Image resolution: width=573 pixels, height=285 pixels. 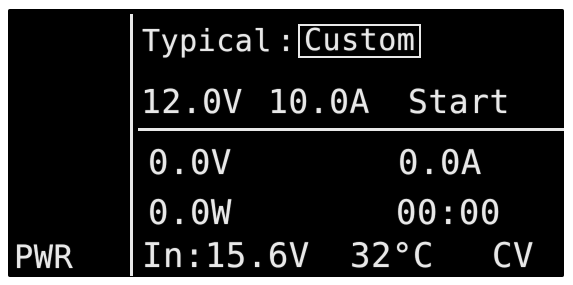 I want to click on output-voltage: 0.0V, so click(x=190, y=163).